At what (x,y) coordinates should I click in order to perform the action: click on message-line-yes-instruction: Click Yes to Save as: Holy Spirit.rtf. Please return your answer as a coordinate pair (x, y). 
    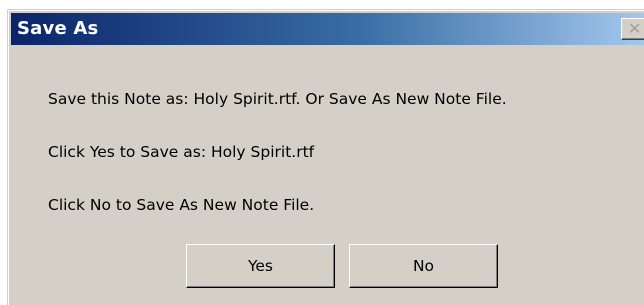
    Looking at the image, I should click on (181, 152).